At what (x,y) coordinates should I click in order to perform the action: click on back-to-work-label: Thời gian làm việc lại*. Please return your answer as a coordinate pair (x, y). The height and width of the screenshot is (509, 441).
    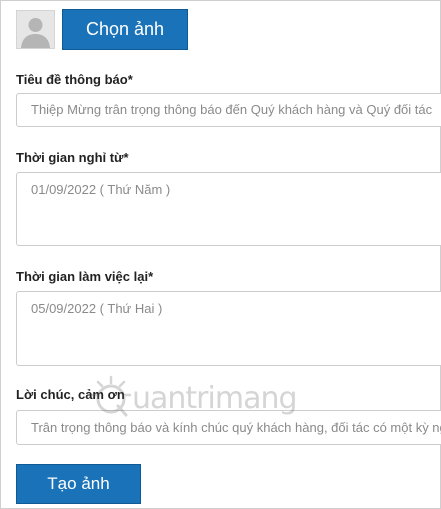
    Looking at the image, I should click on (85, 276).